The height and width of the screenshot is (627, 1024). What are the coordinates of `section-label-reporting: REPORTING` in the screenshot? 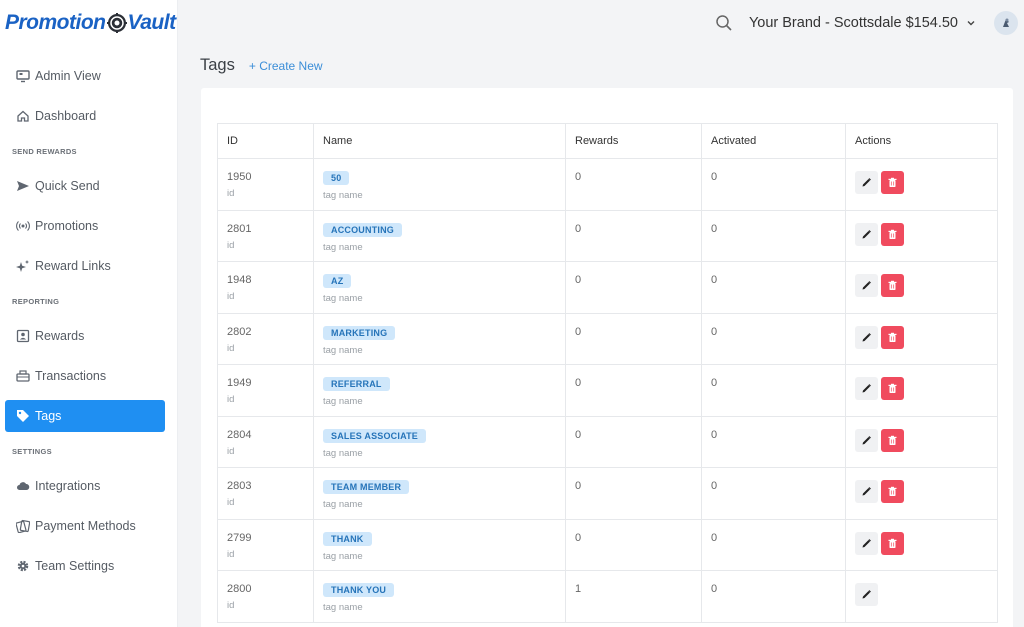 It's located at (36, 301).